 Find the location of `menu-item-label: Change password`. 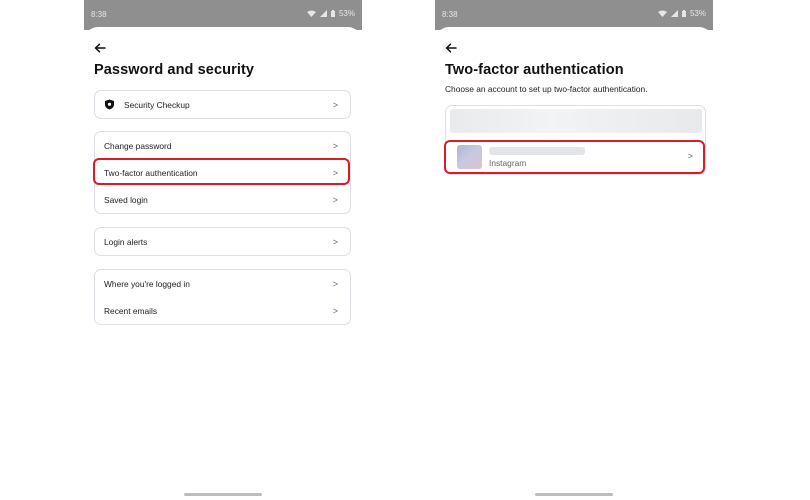

menu-item-label: Change password is located at coordinates (138, 145).